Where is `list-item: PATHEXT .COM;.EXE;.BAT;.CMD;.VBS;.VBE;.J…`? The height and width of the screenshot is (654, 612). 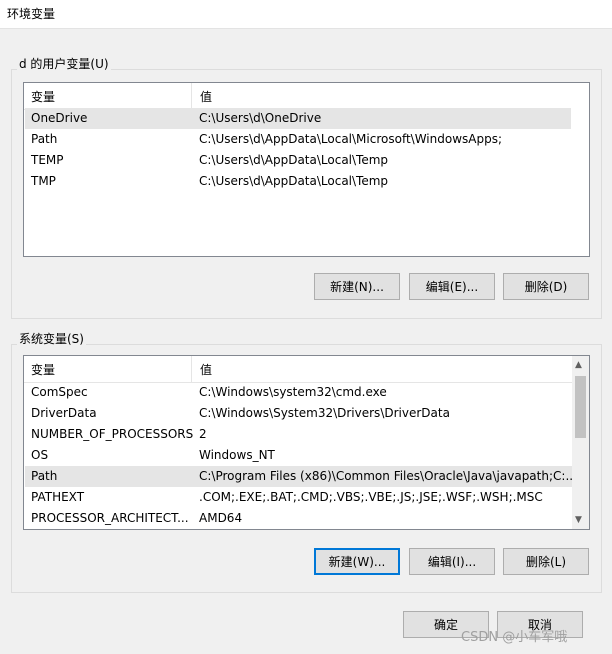
list-item: PATHEXT .COM;.EXE;.BAT;.CMD;.VBS;.VBE;.J… is located at coordinates (299, 497).